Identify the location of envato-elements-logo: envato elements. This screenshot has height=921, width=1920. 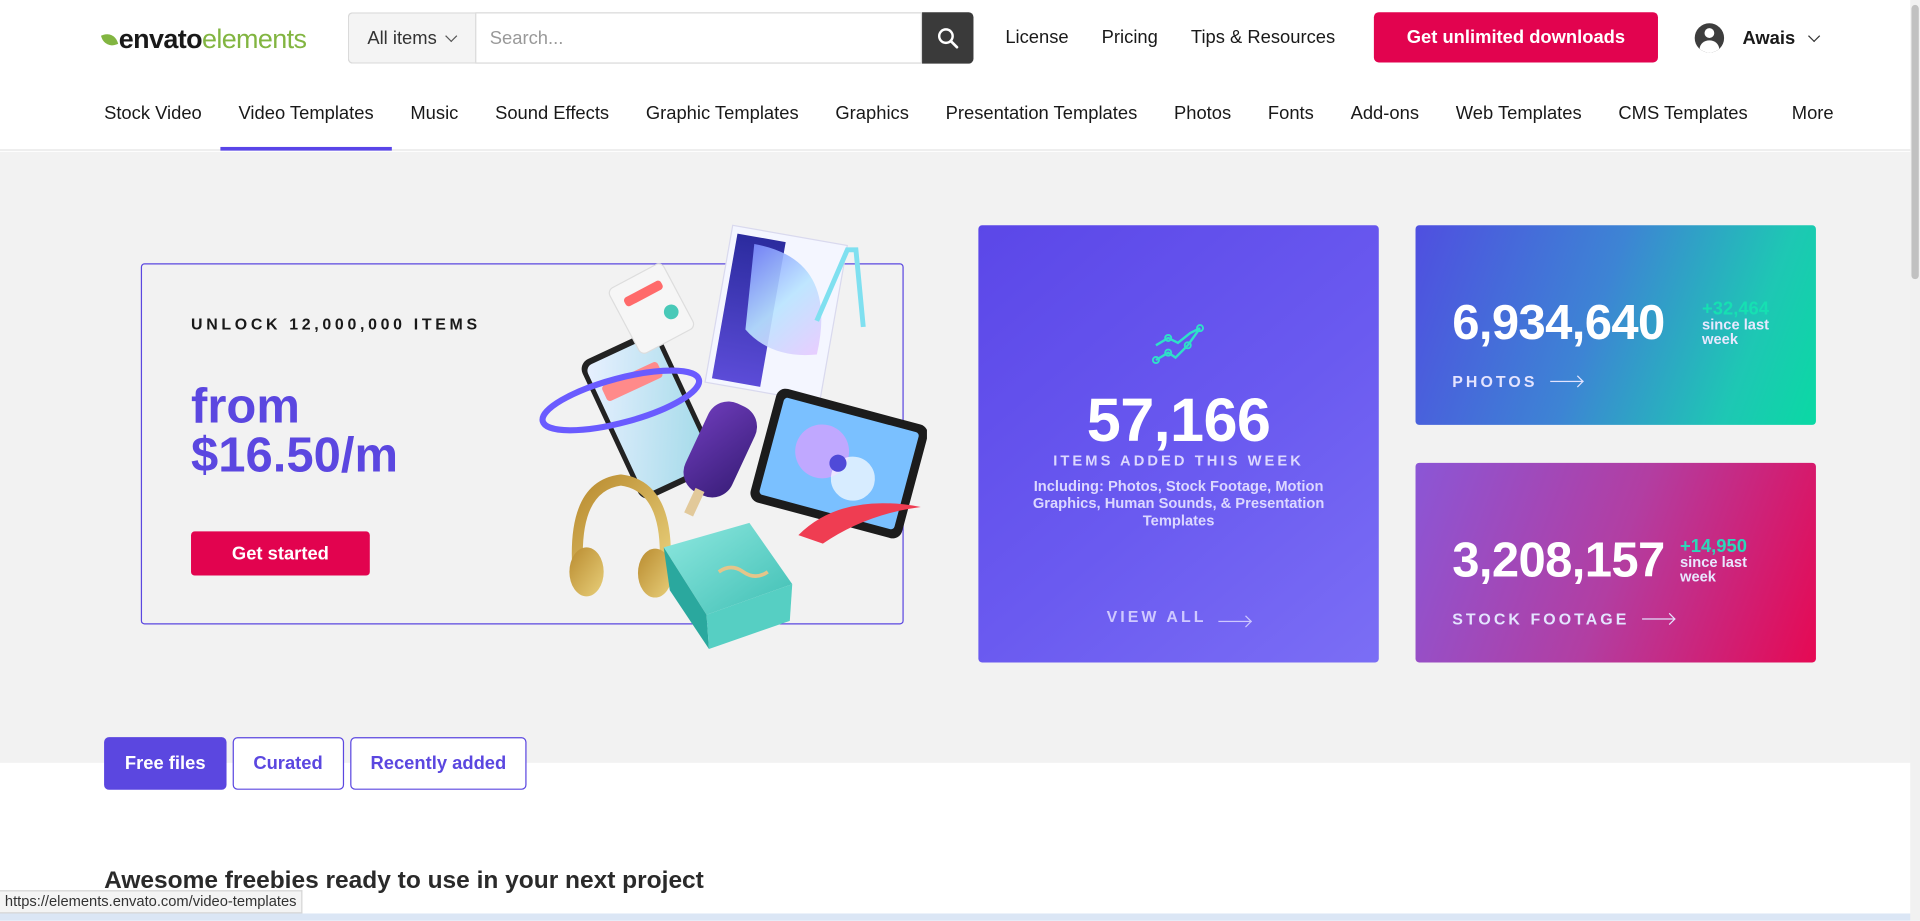
(203, 39).